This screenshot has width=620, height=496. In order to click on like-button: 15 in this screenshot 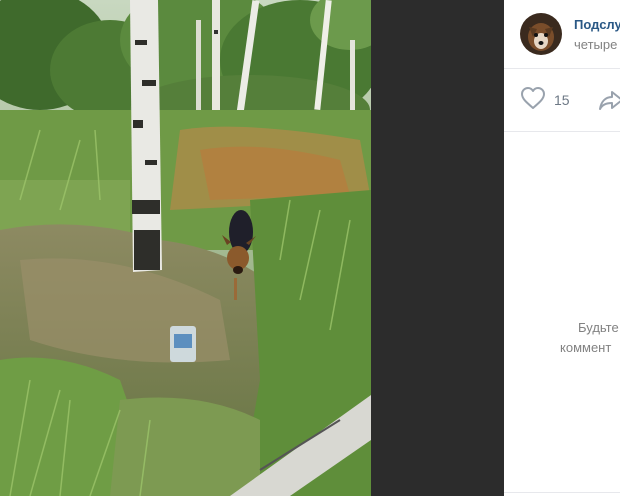, I will do `click(545, 100)`.